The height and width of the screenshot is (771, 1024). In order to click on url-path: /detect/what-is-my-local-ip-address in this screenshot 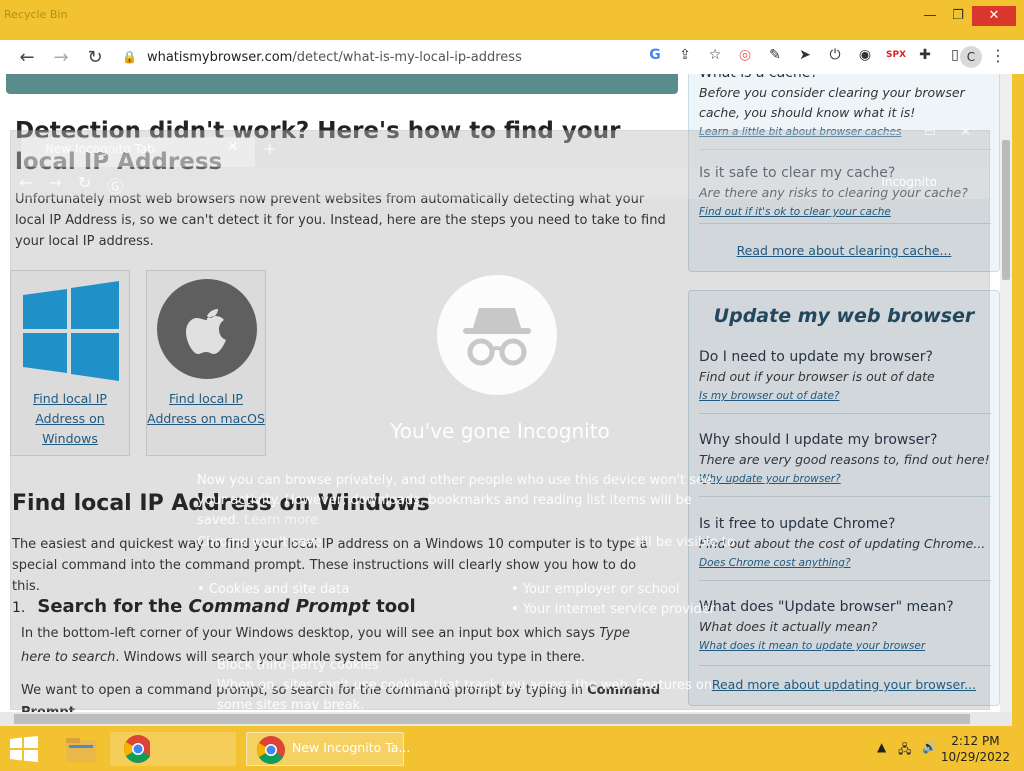, I will do `click(407, 57)`.